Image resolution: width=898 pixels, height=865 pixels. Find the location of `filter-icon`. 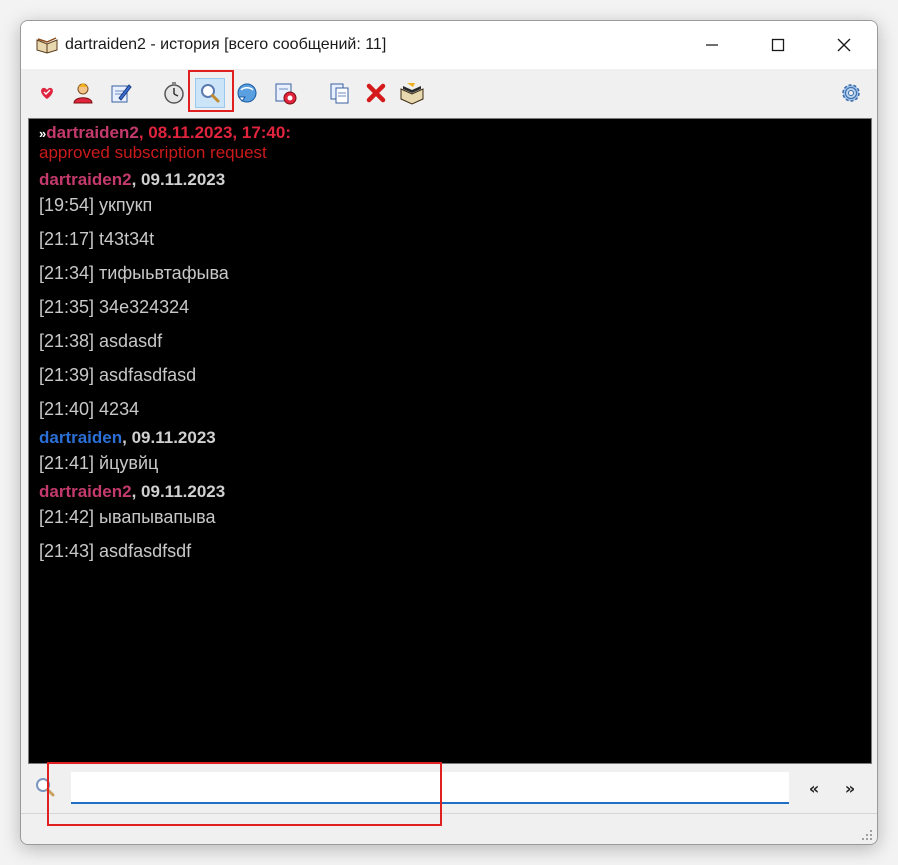

filter-icon is located at coordinates (247, 93).